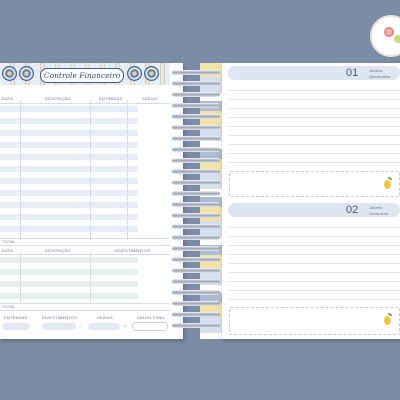 This screenshot has width=400, height=400. I want to click on income-total-field, so click(16, 326).